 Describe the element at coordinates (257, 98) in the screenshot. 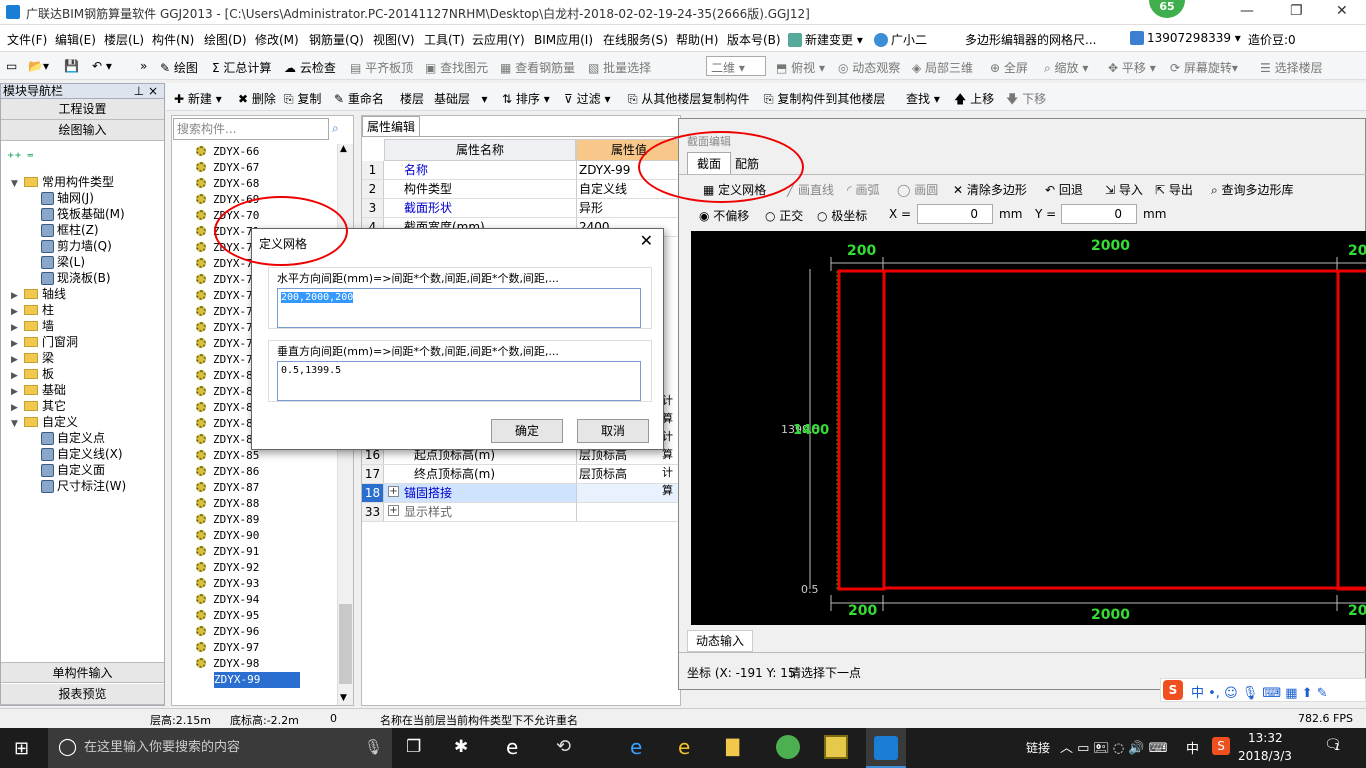

I see `delete-button: ✖ 删除` at that location.